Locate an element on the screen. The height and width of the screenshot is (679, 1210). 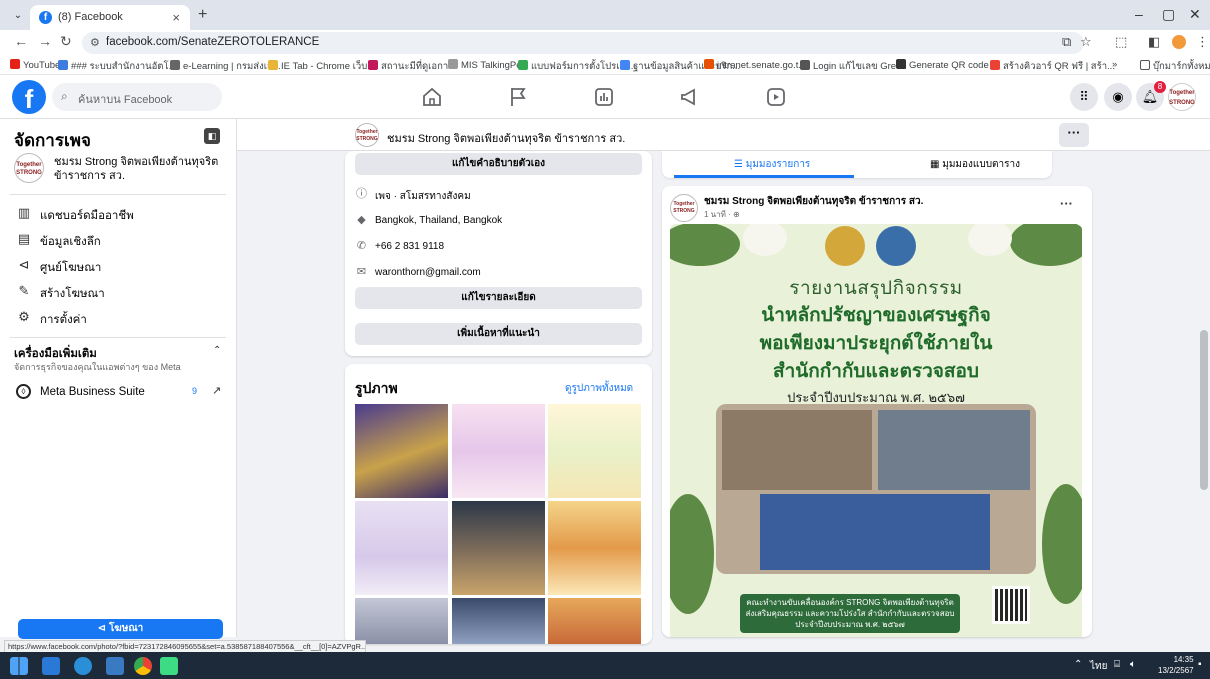
ads-megaphone-icon is located at coordinates (690, 97).